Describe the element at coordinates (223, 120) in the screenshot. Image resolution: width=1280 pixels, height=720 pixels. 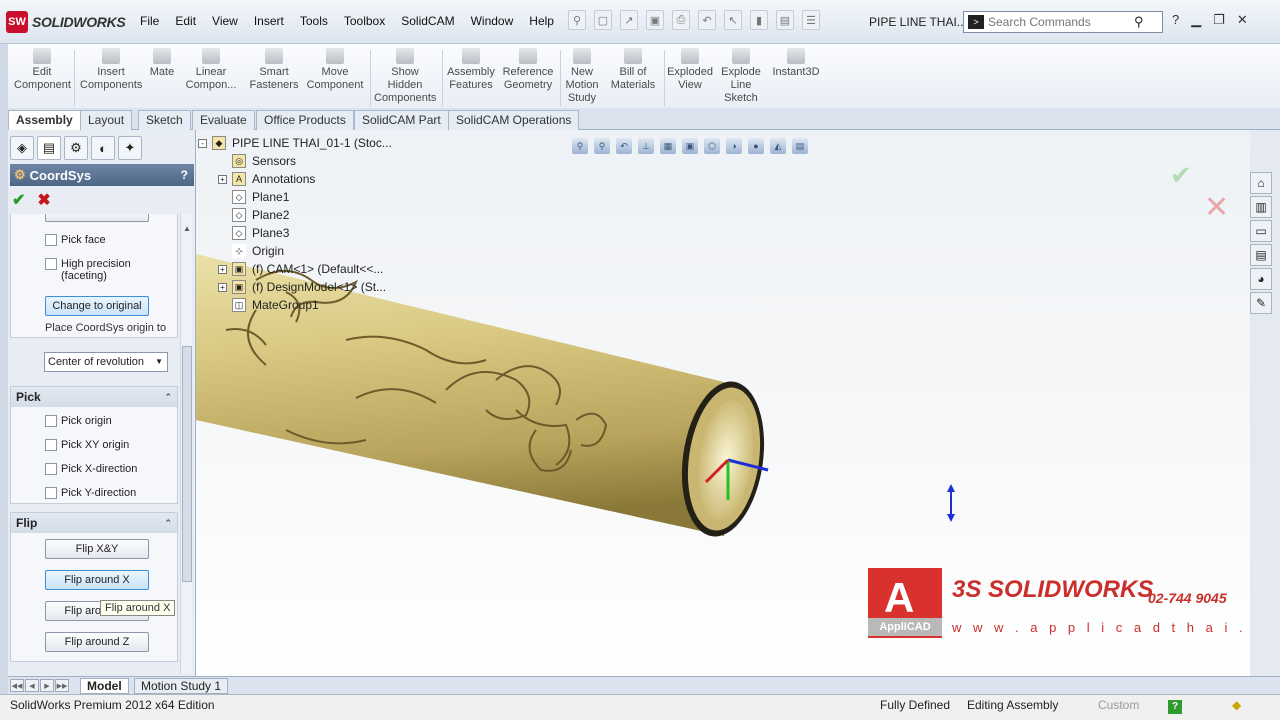
I see `tab-evaluate: Evaluate` at that location.